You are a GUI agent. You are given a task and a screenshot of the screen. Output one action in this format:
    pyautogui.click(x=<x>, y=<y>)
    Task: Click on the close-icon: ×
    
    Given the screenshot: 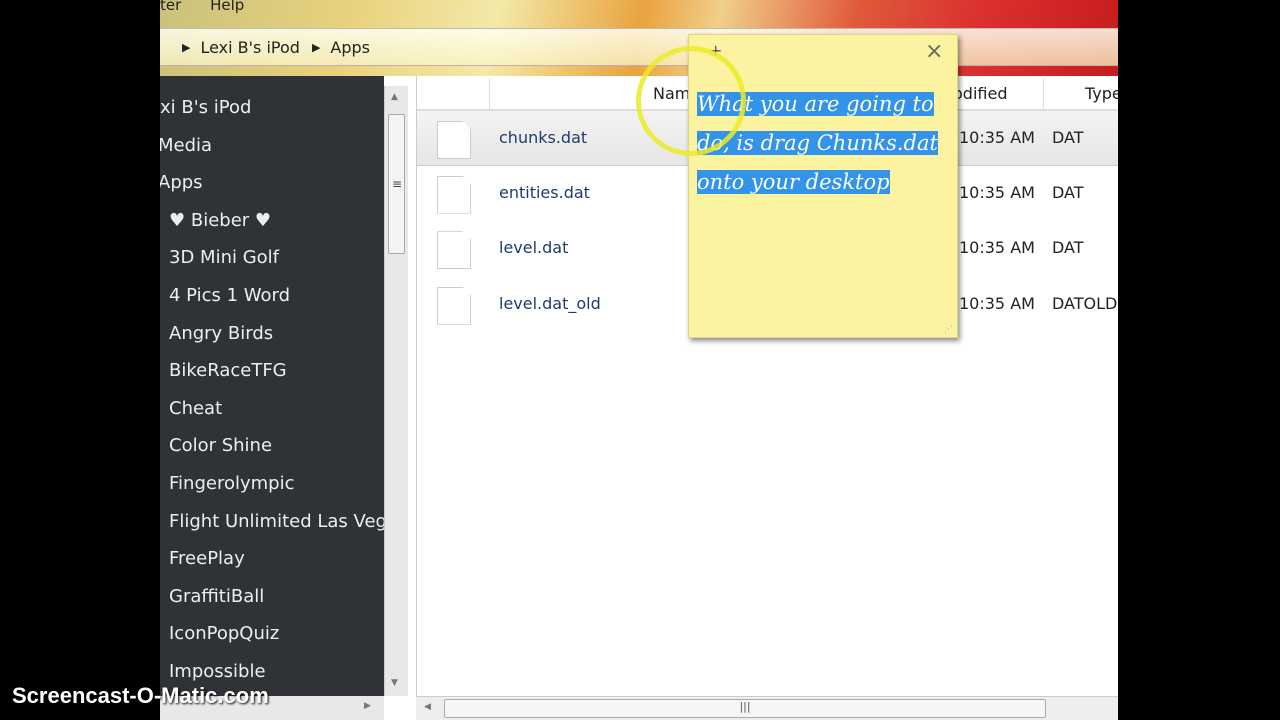 What is the action you would take?
    pyautogui.click(x=934, y=51)
    